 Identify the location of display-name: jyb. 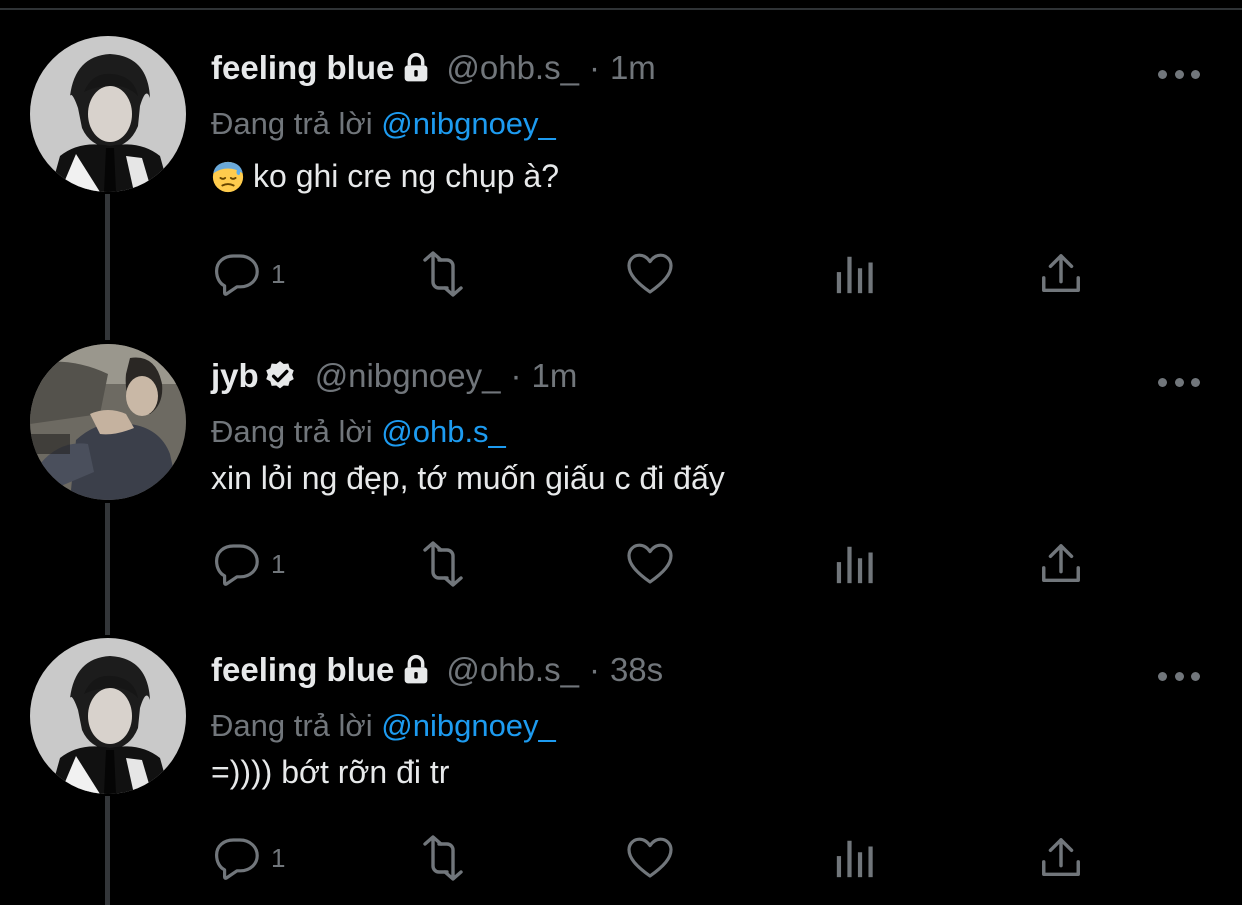
(235, 376).